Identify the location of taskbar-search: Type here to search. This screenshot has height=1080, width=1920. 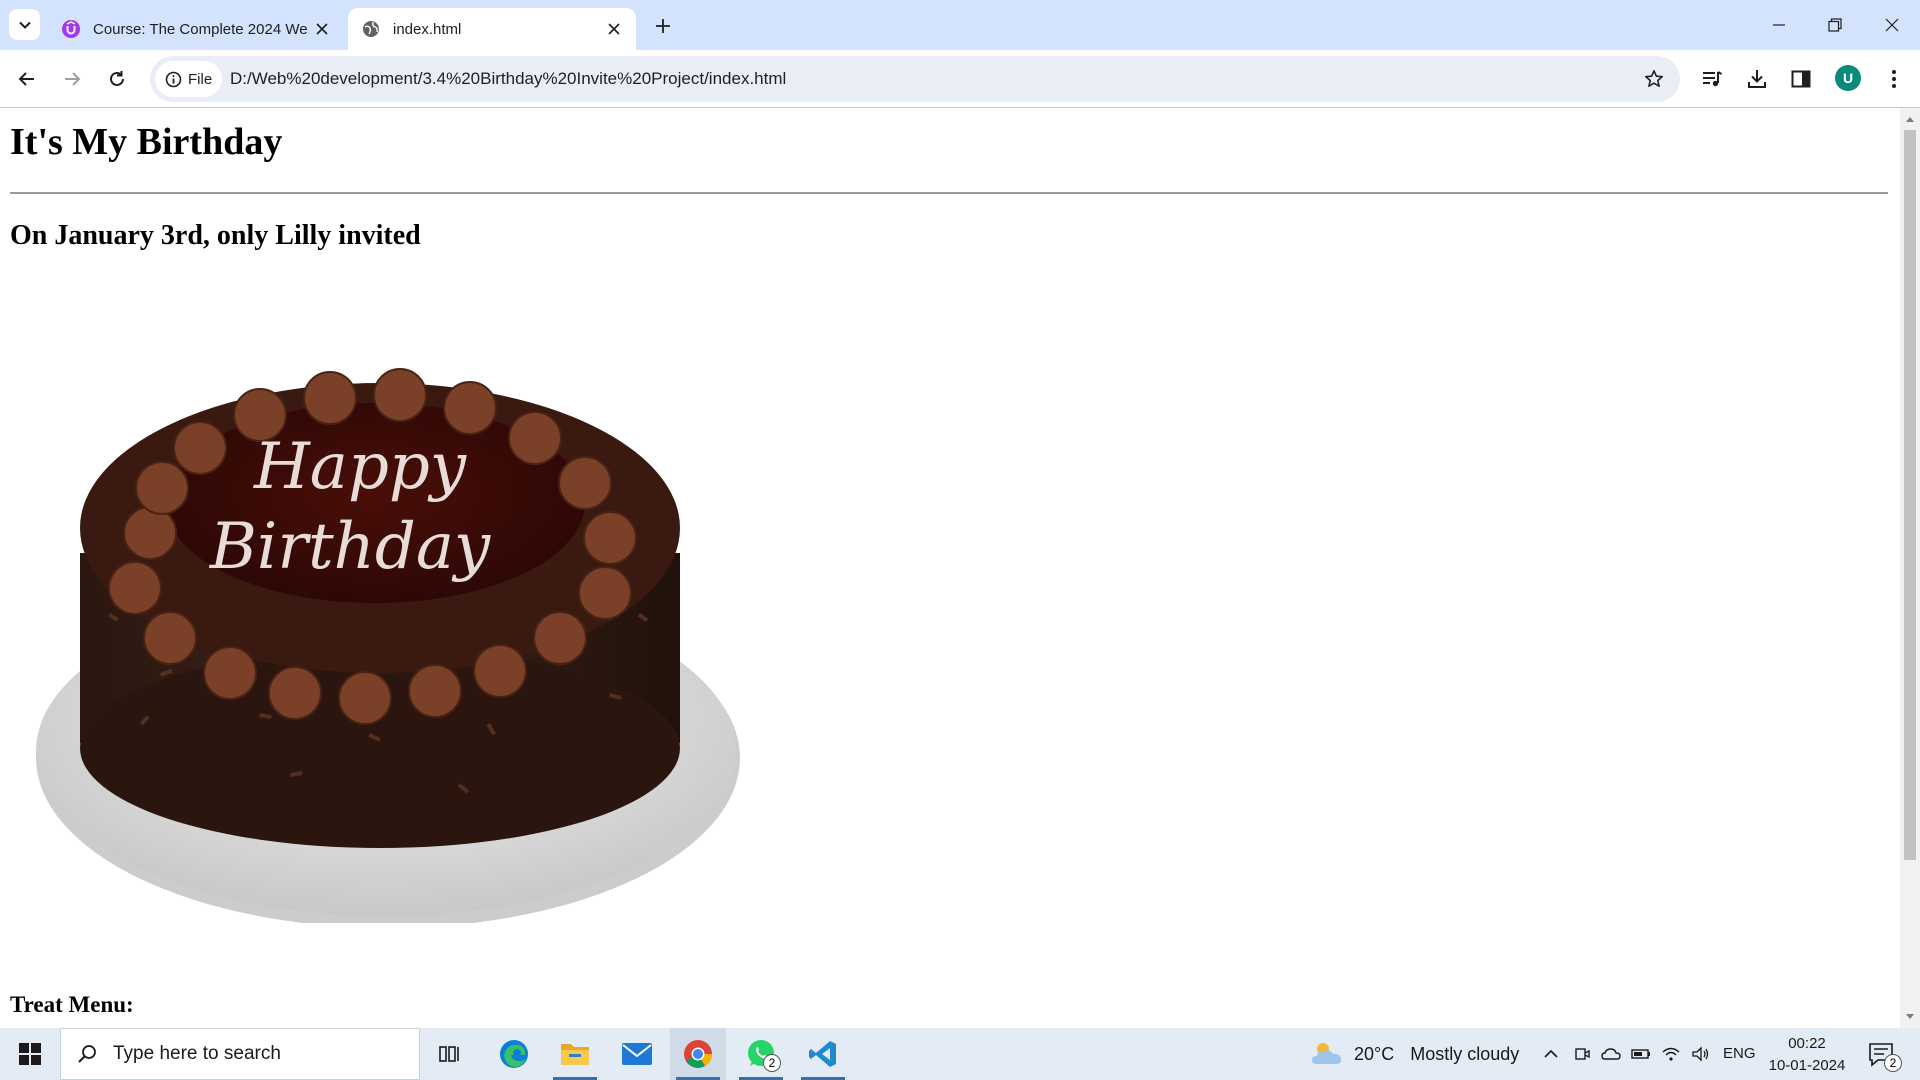
(240, 1054).